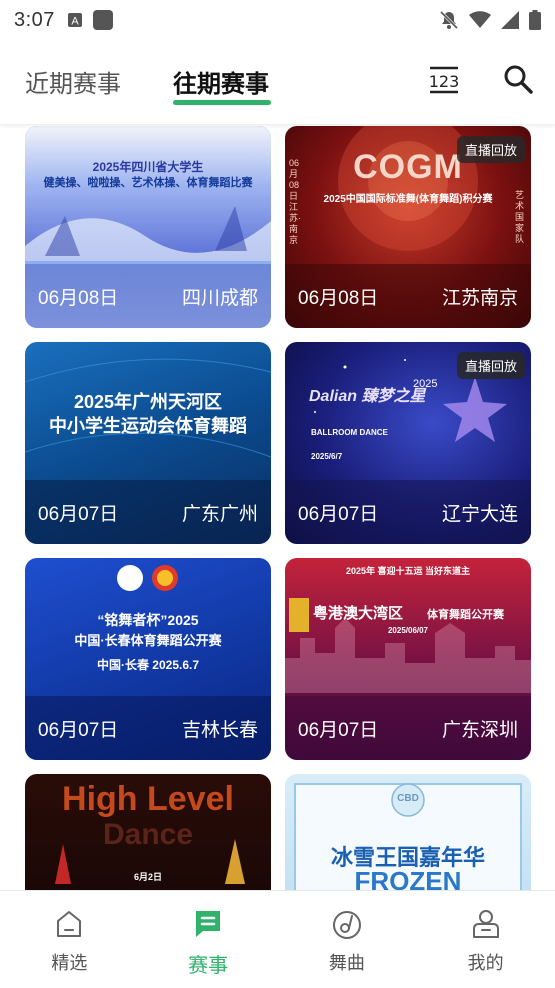  I want to click on poster-subtitle: BALLROOM DANCE, so click(349, 432).